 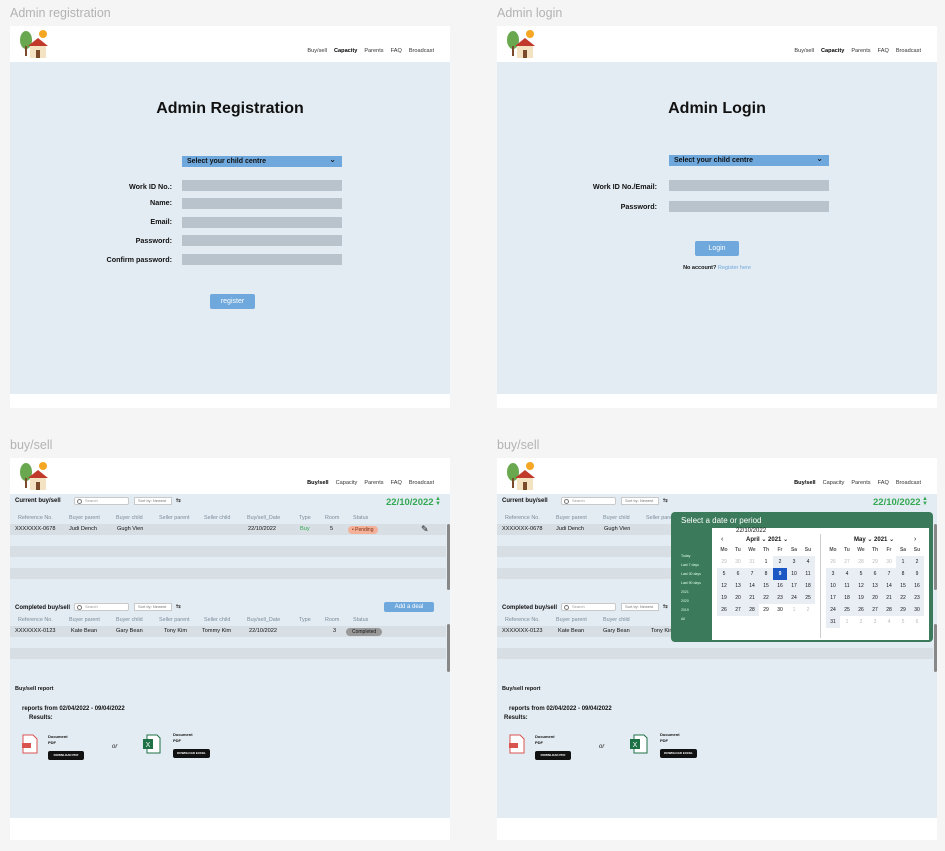 I want to click on next-month-icon: ›, so click(x=915, y=539).